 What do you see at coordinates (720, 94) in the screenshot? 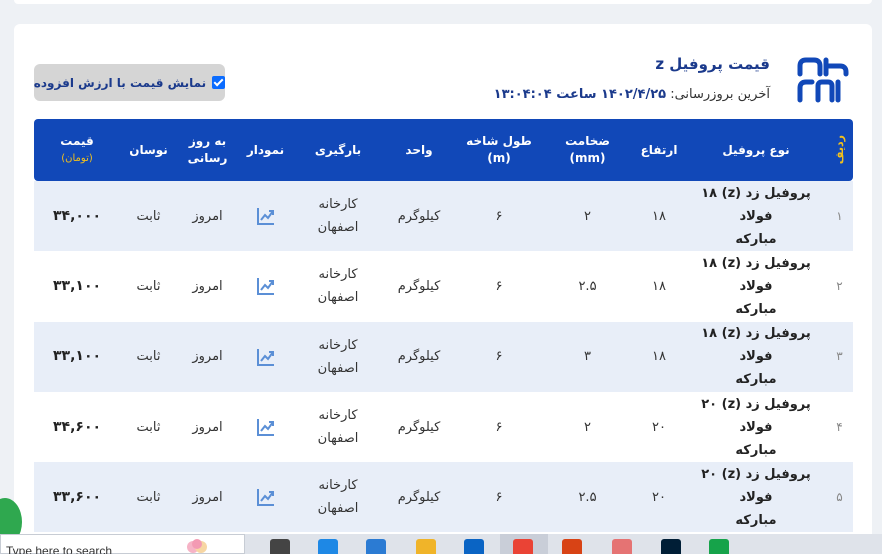
I see `last-update-label: آخرین بروزرسانی:` at bounding box center [720, 94].